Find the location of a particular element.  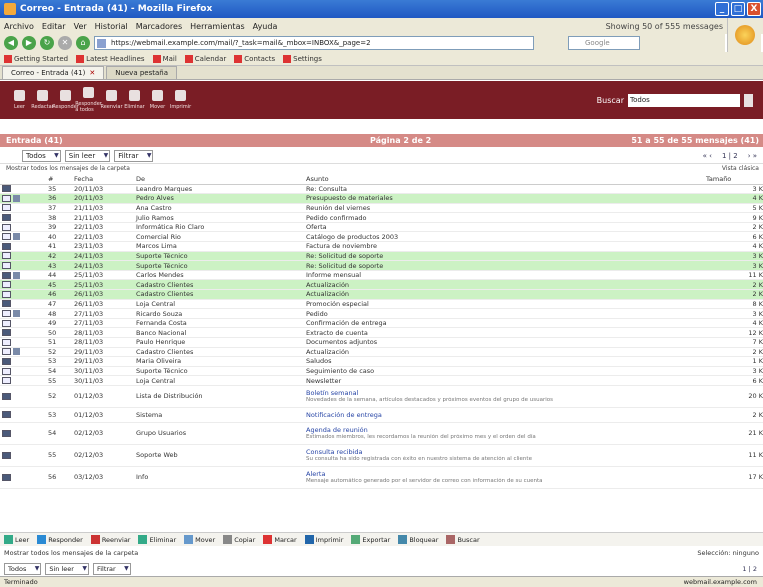

row-from: Julio Ramos is located at coordinates (219, 217).